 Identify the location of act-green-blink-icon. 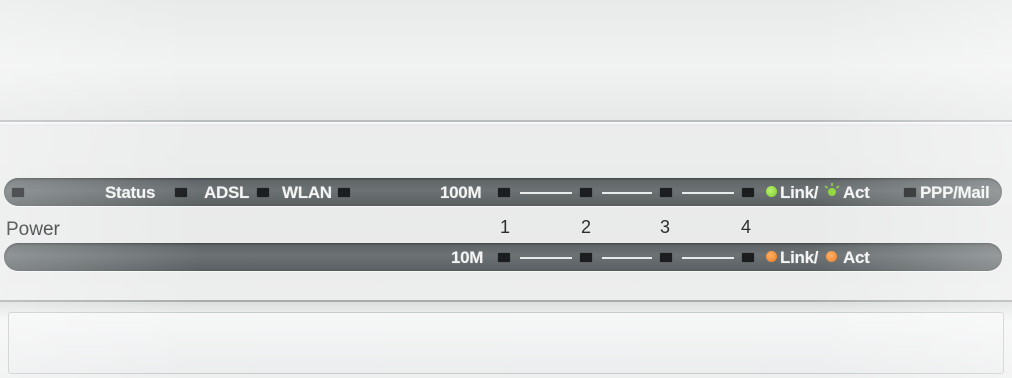
(832, 189).